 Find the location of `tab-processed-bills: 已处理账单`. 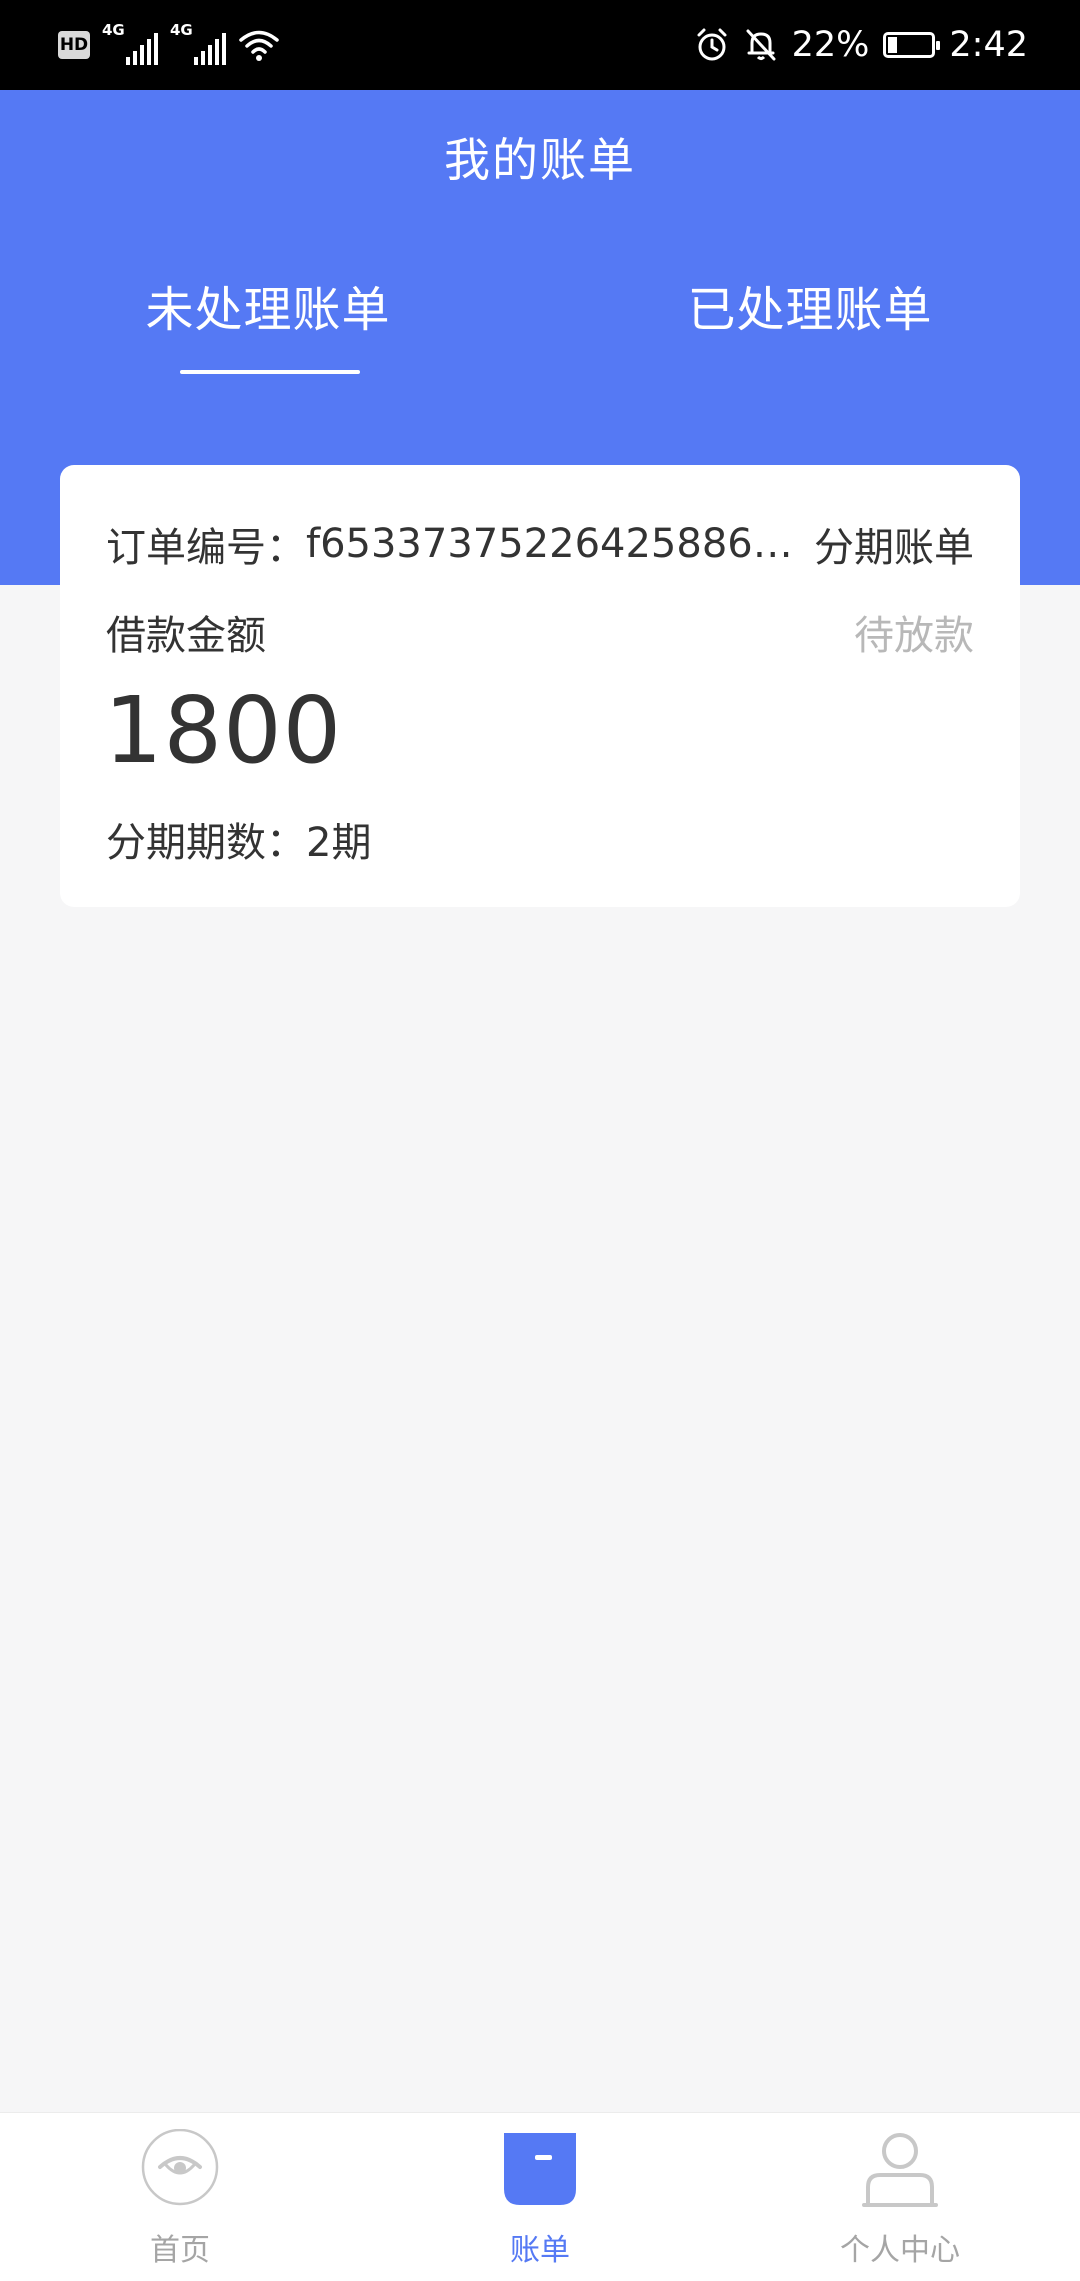

tab-processed-bills: 已处理账单 is located at coordinates (810, 305).